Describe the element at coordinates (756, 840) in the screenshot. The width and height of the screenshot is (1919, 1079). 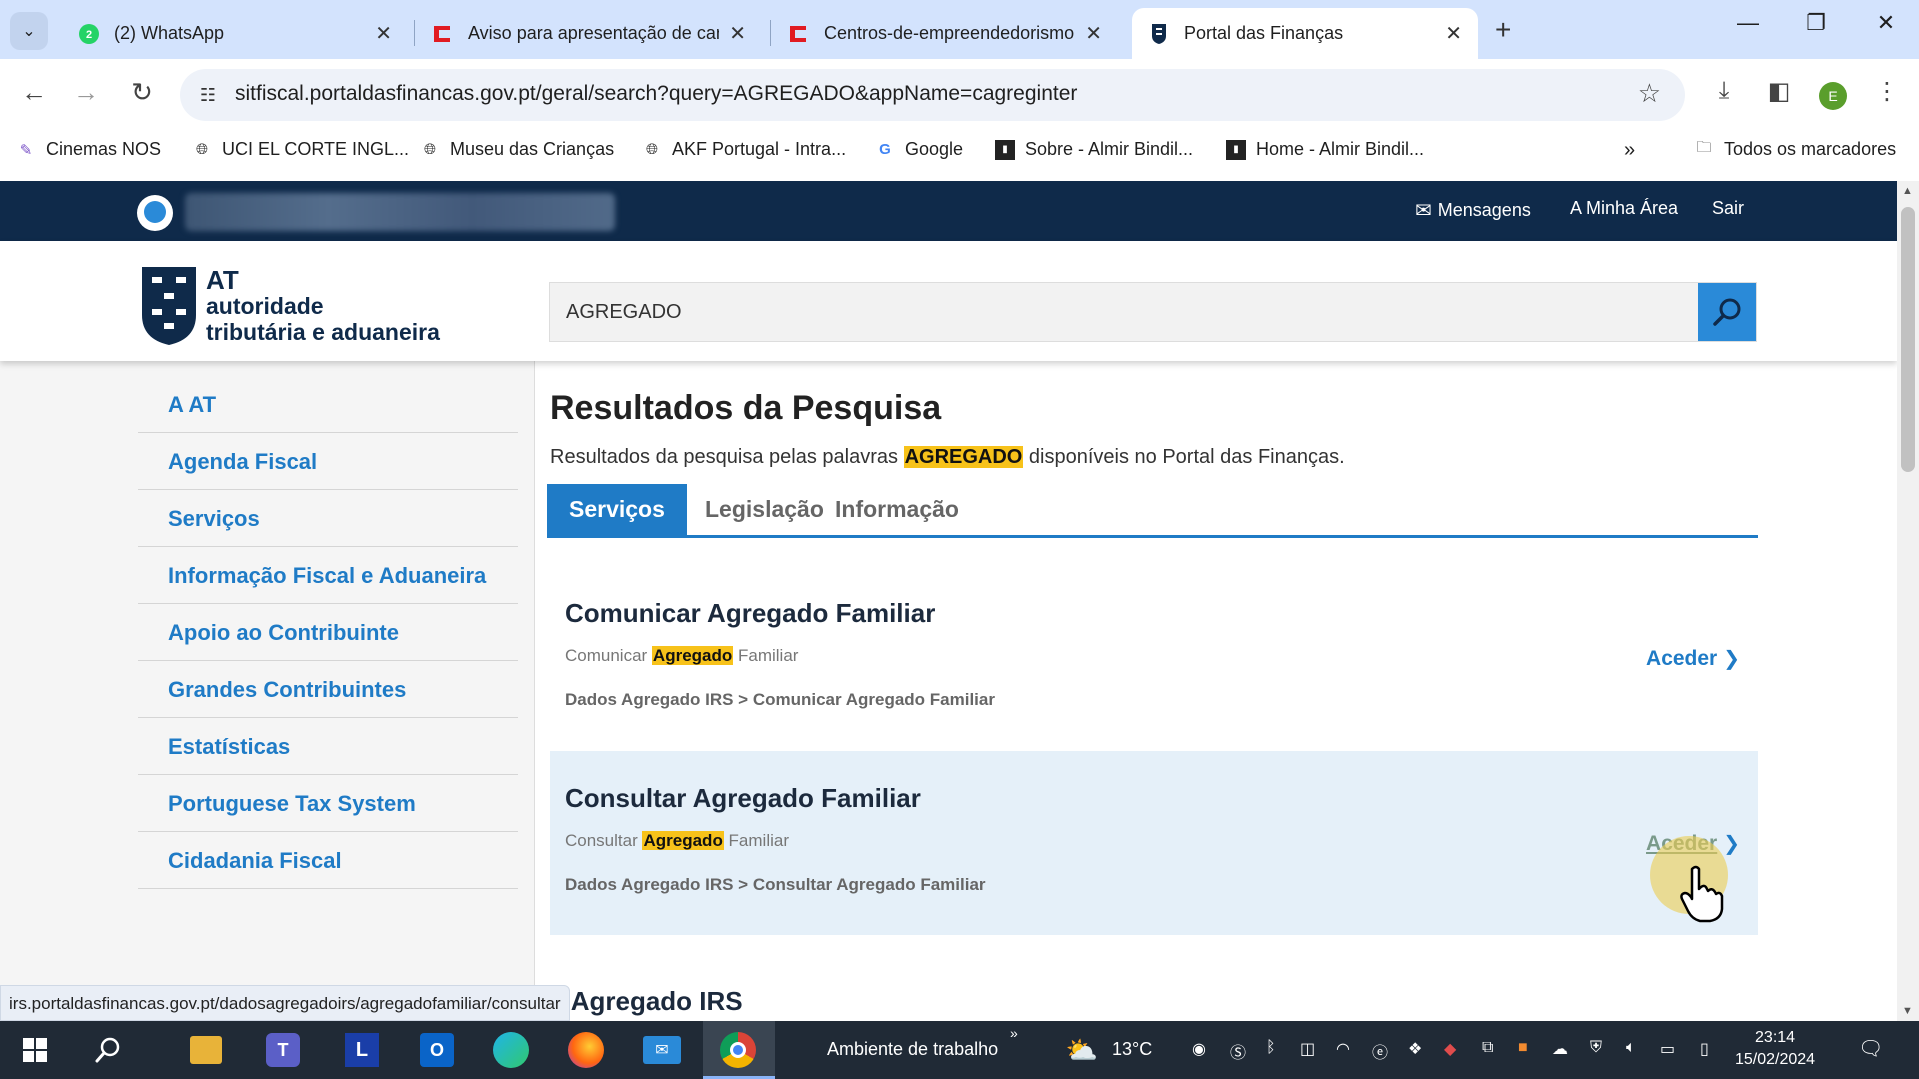
I see `desc-text: Familiar` at that location.